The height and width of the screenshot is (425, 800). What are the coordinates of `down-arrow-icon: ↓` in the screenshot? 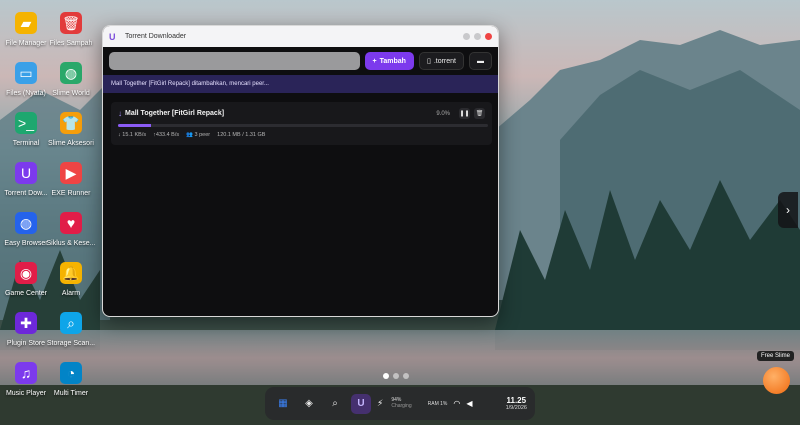 It's located at (119, 135).